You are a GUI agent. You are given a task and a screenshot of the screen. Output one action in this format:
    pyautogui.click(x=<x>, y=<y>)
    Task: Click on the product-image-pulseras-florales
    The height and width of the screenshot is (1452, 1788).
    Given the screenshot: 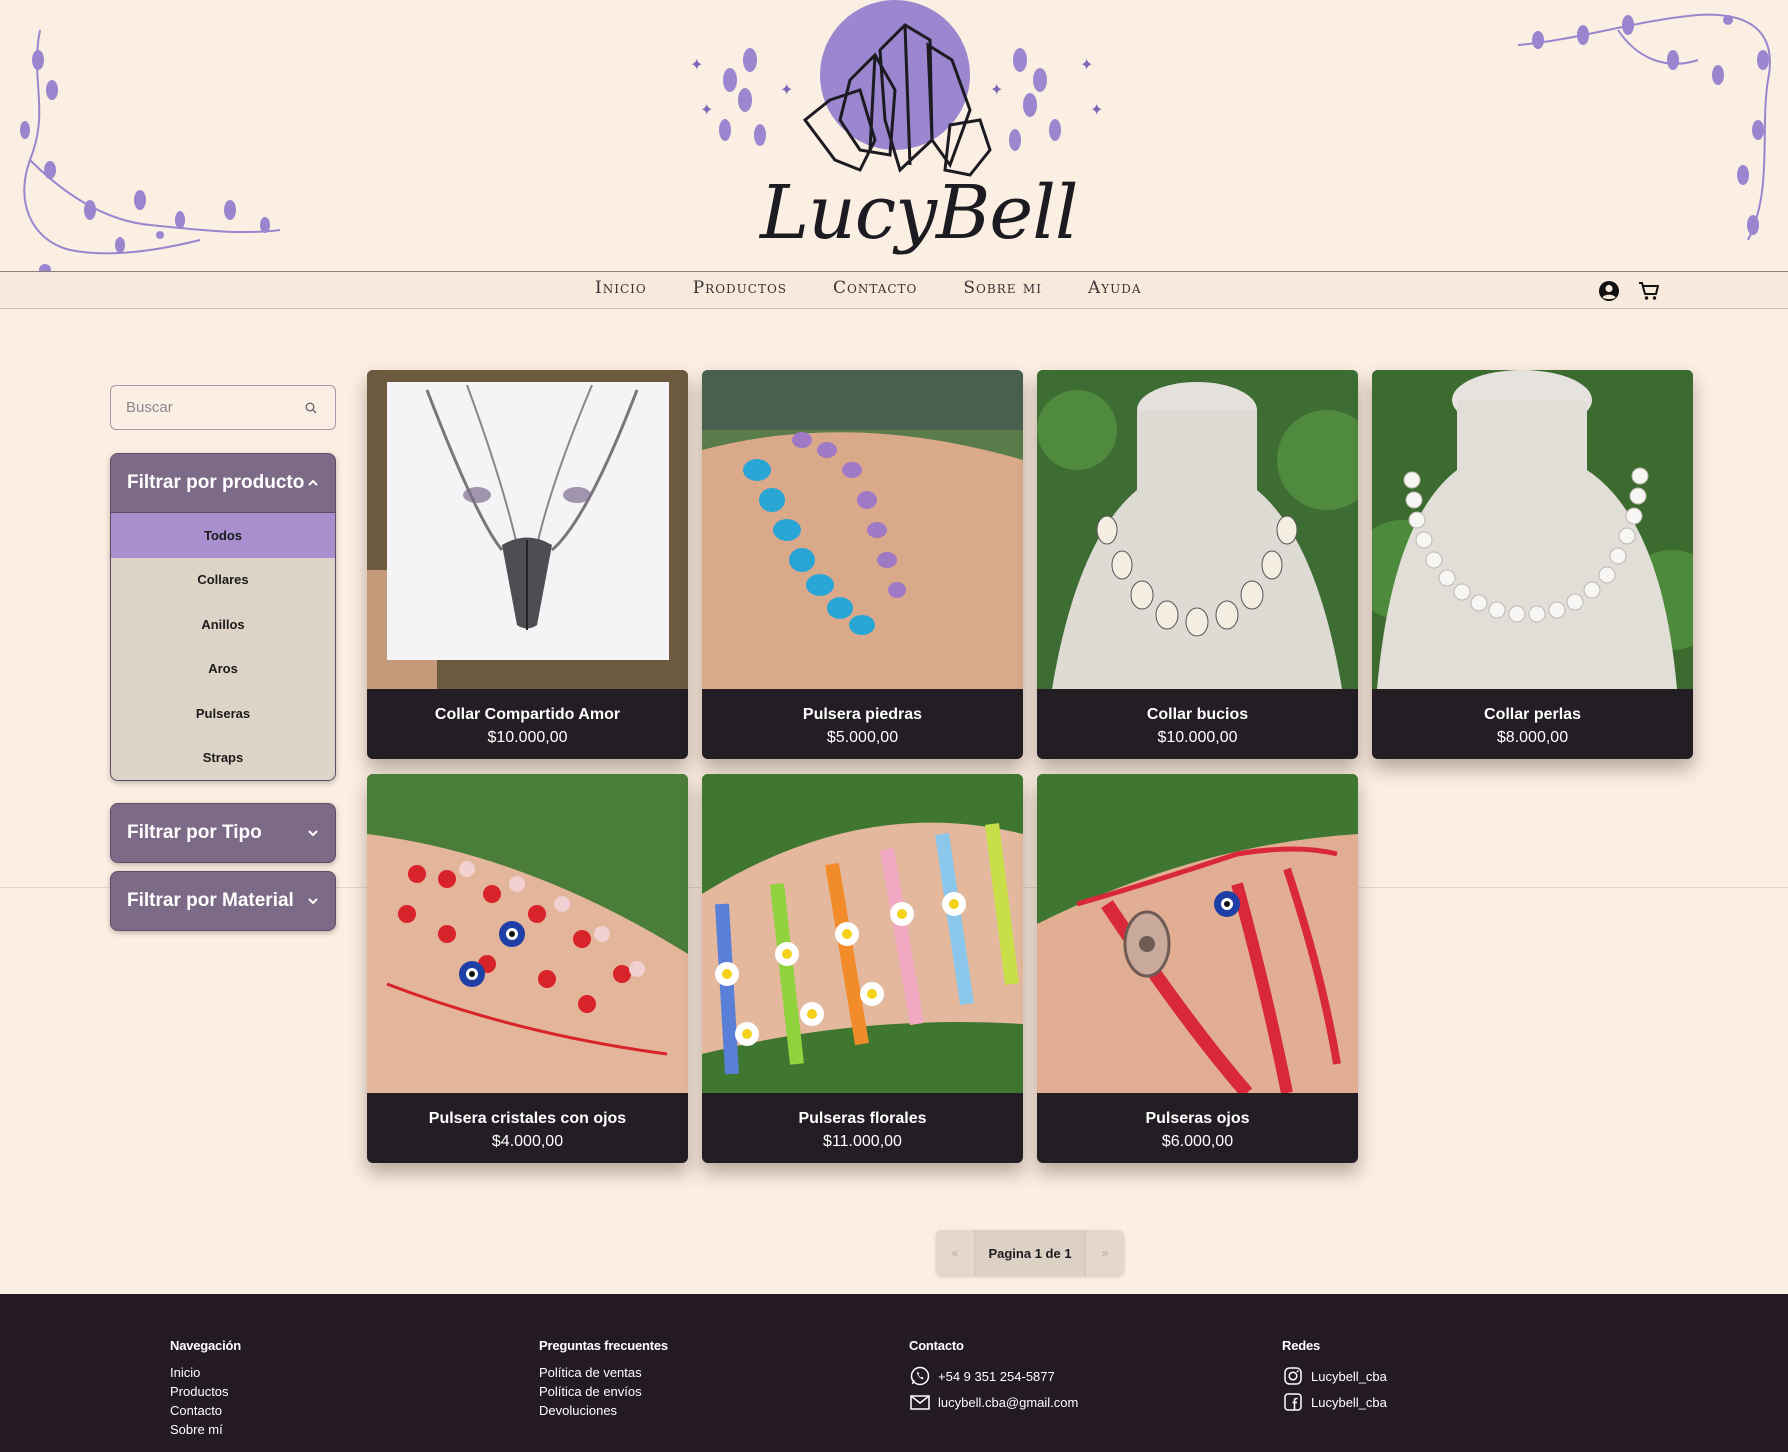 What is the action you would take?
    pyautogui.click(x=862, y=933)
    